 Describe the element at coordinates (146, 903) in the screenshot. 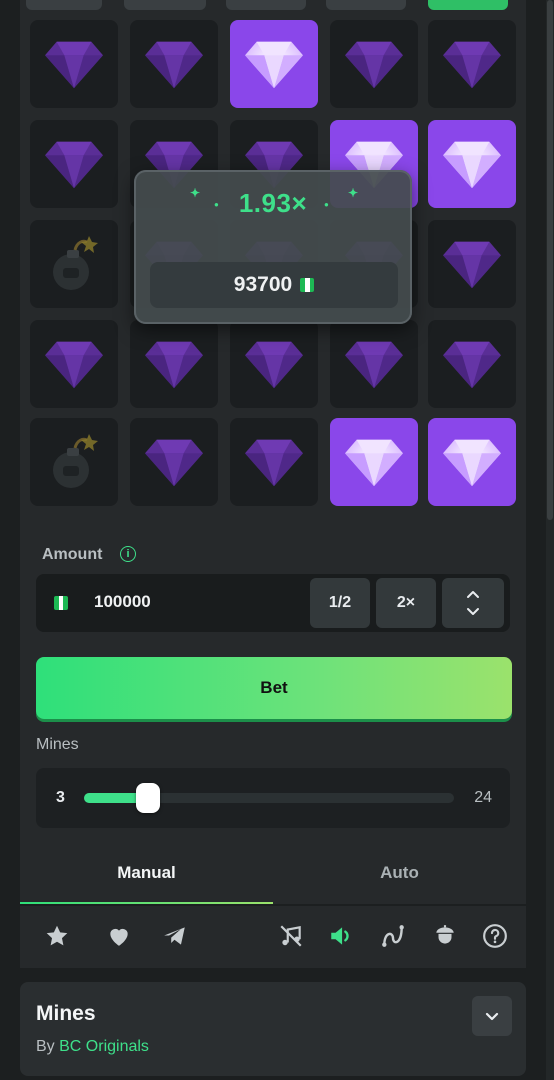

I see `active-tab-indicator` at that location.